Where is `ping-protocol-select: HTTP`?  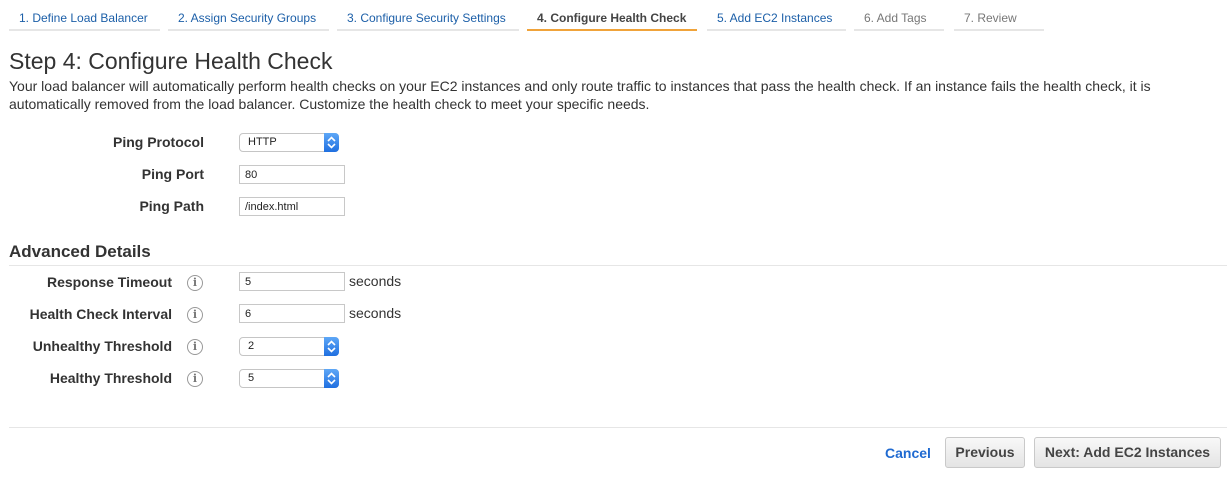 ping-protocol-select: HTTP is located at coordinates (289, 142).